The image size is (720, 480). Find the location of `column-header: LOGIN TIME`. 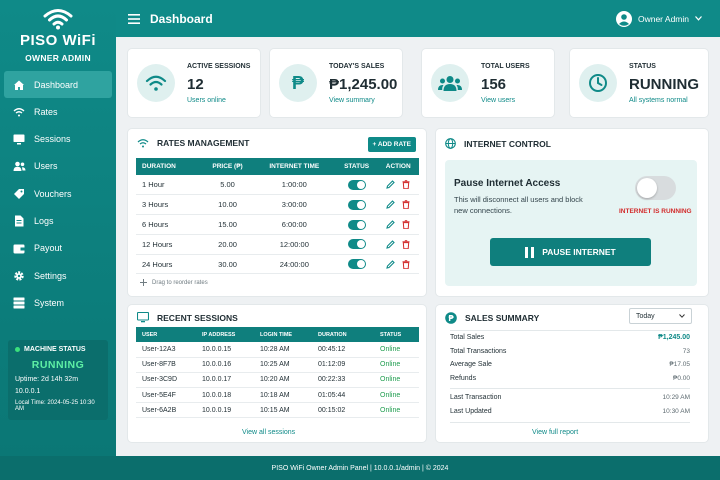

column-header: LOGIN TIME is located at coordinates (283, 334).